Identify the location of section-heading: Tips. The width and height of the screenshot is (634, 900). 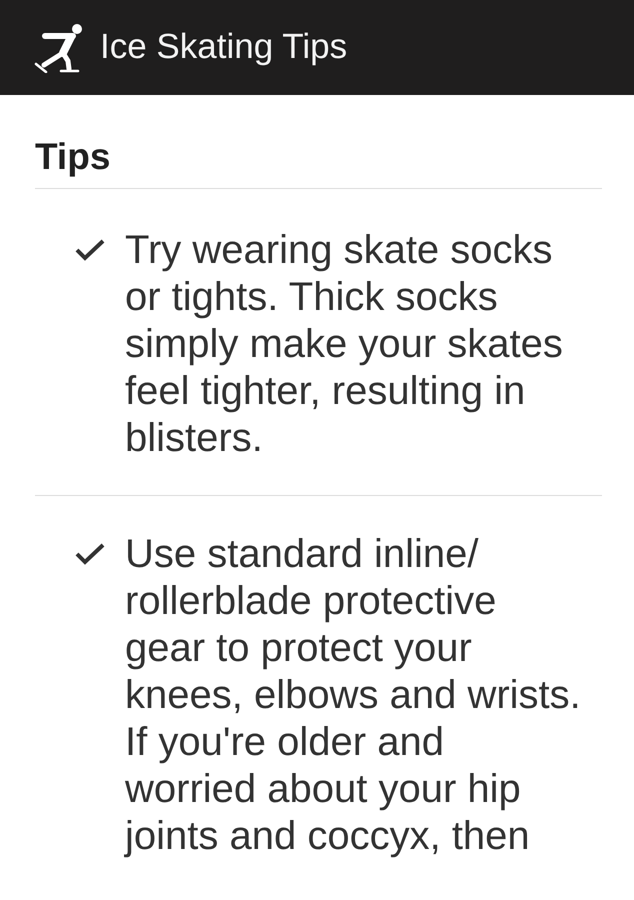
(318, 142).